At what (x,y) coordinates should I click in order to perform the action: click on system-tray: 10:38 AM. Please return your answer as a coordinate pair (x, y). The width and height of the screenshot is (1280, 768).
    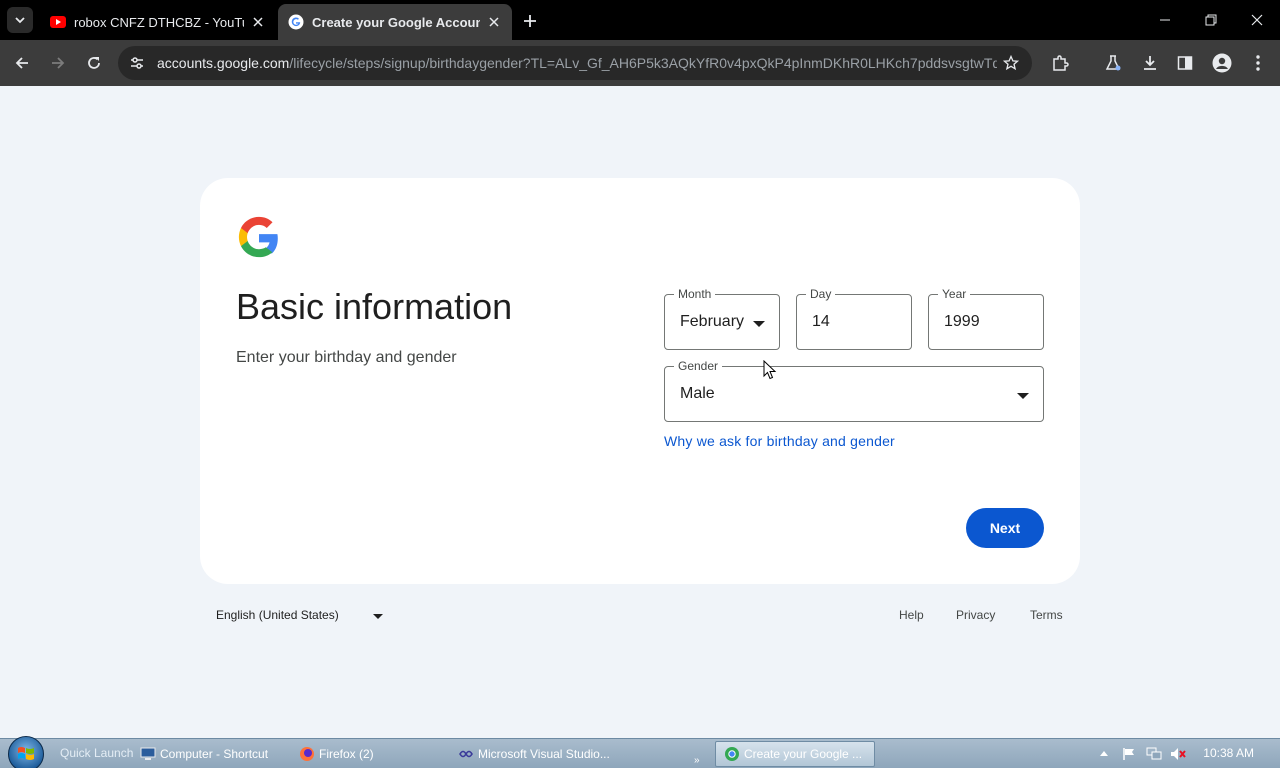
    Looking at the image, I should click on (1185, 753).